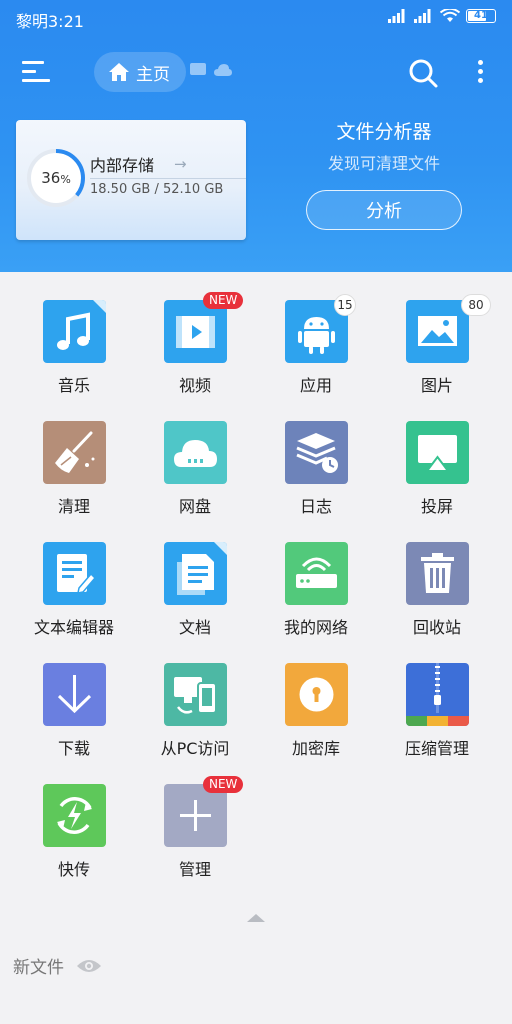 This screenshot has width=512, height=1024. I want to click on tile-my-network: 我的网络, so click(316, 575).